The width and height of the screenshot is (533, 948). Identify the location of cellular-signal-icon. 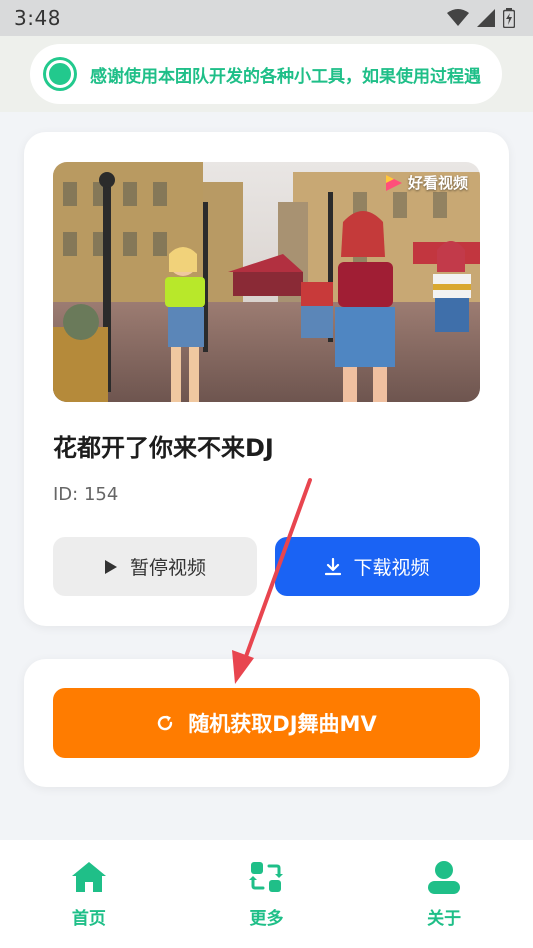
(486, 18).